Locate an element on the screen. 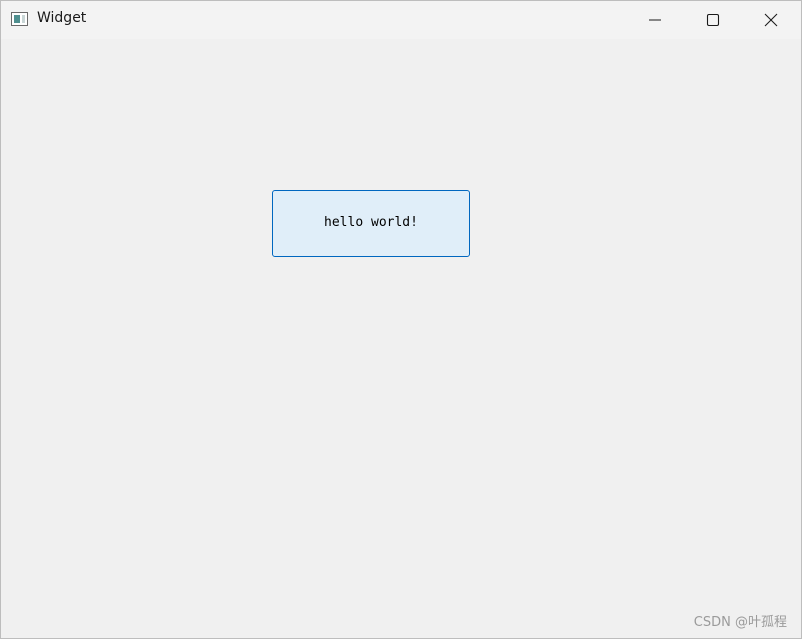  hello-world-button: hello world! is located at coordinates (371, 223).